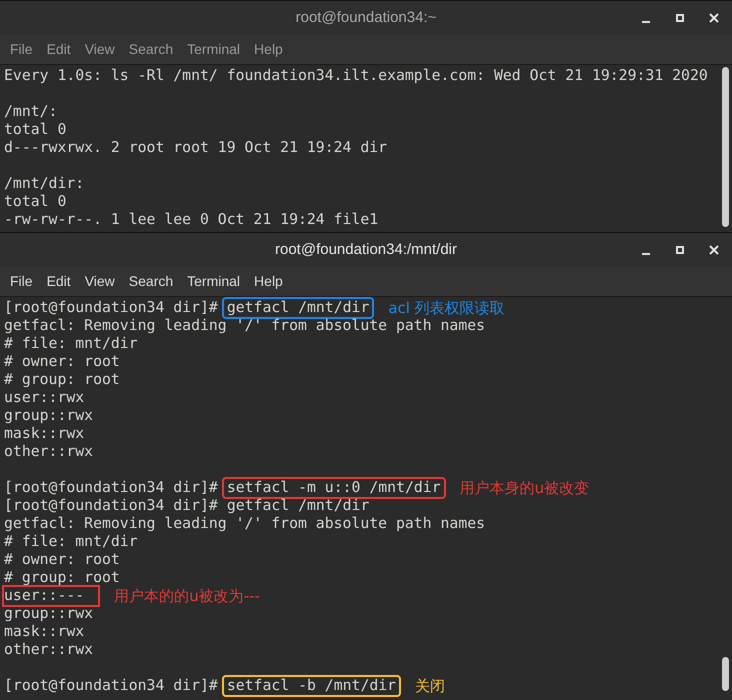 The width and height of the screenshot is (732, 700). Describe the element at coordinates (298, 506) in the screenshot. I see `command-text: getfacl /mnt/dir` at that location.